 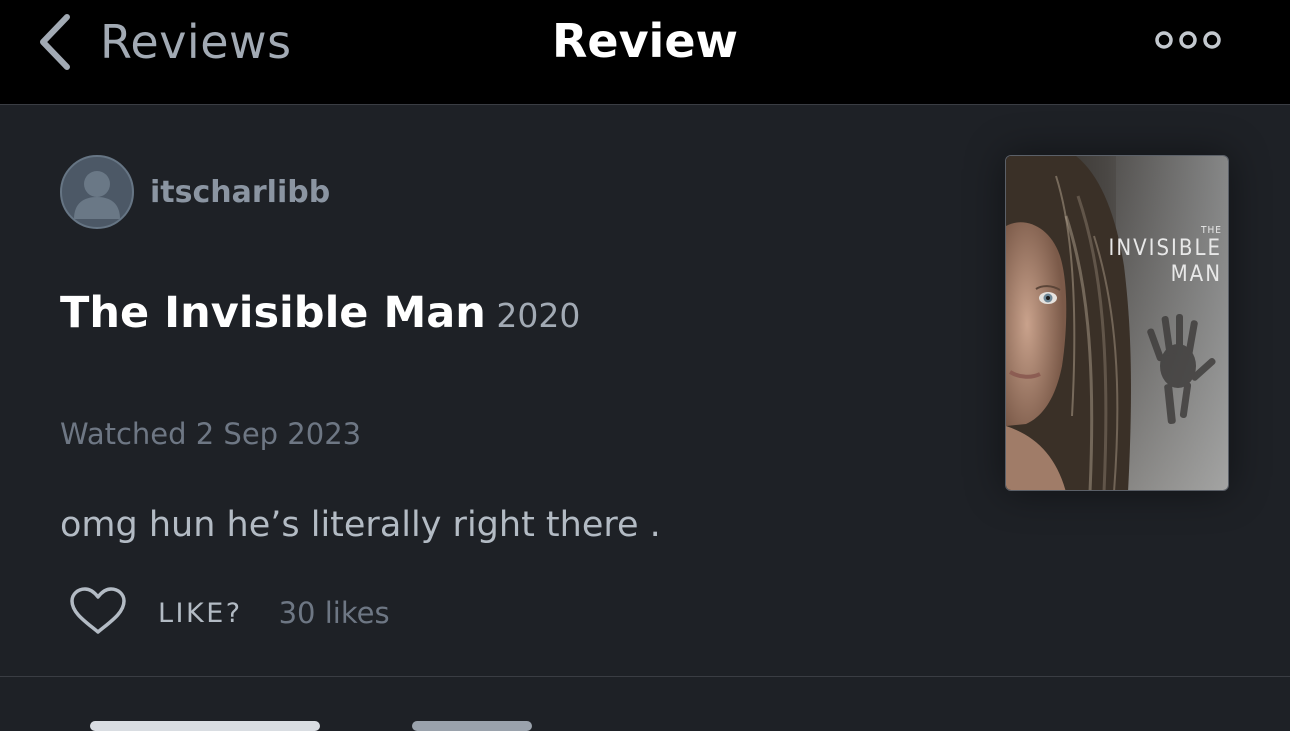 What do you see at coordinates (54, 42) in the screenshot?
I see `chevron-left-icon` at bounding box center [54, 42].